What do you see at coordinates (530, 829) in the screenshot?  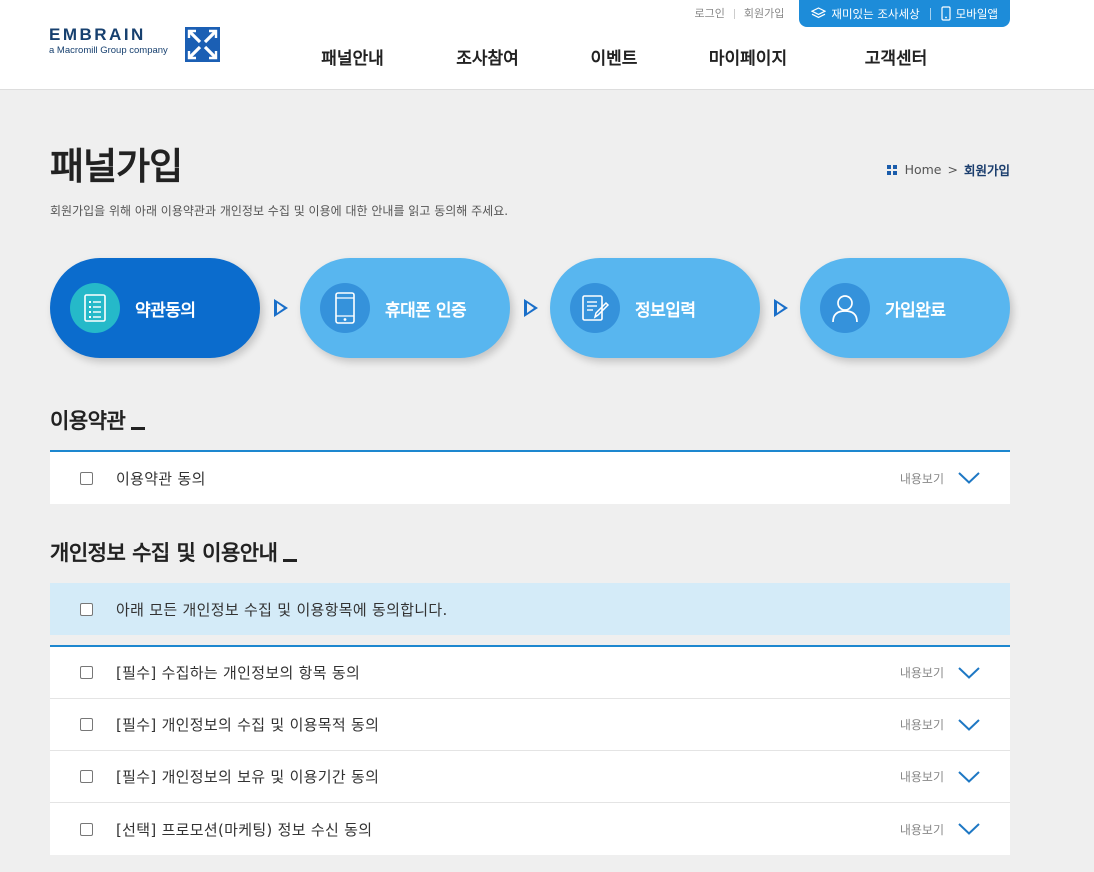 I see `privacy-row-marketing: [선택] 프로모션(마케팅) 정보 수신 동의 내용보기` at bounding box center [530, 829].